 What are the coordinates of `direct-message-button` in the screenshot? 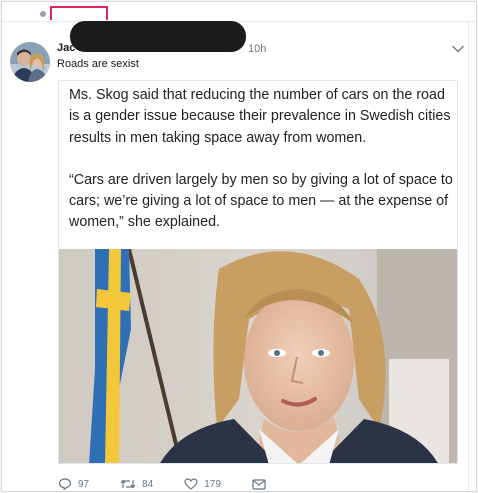 It's located at (262, 484).